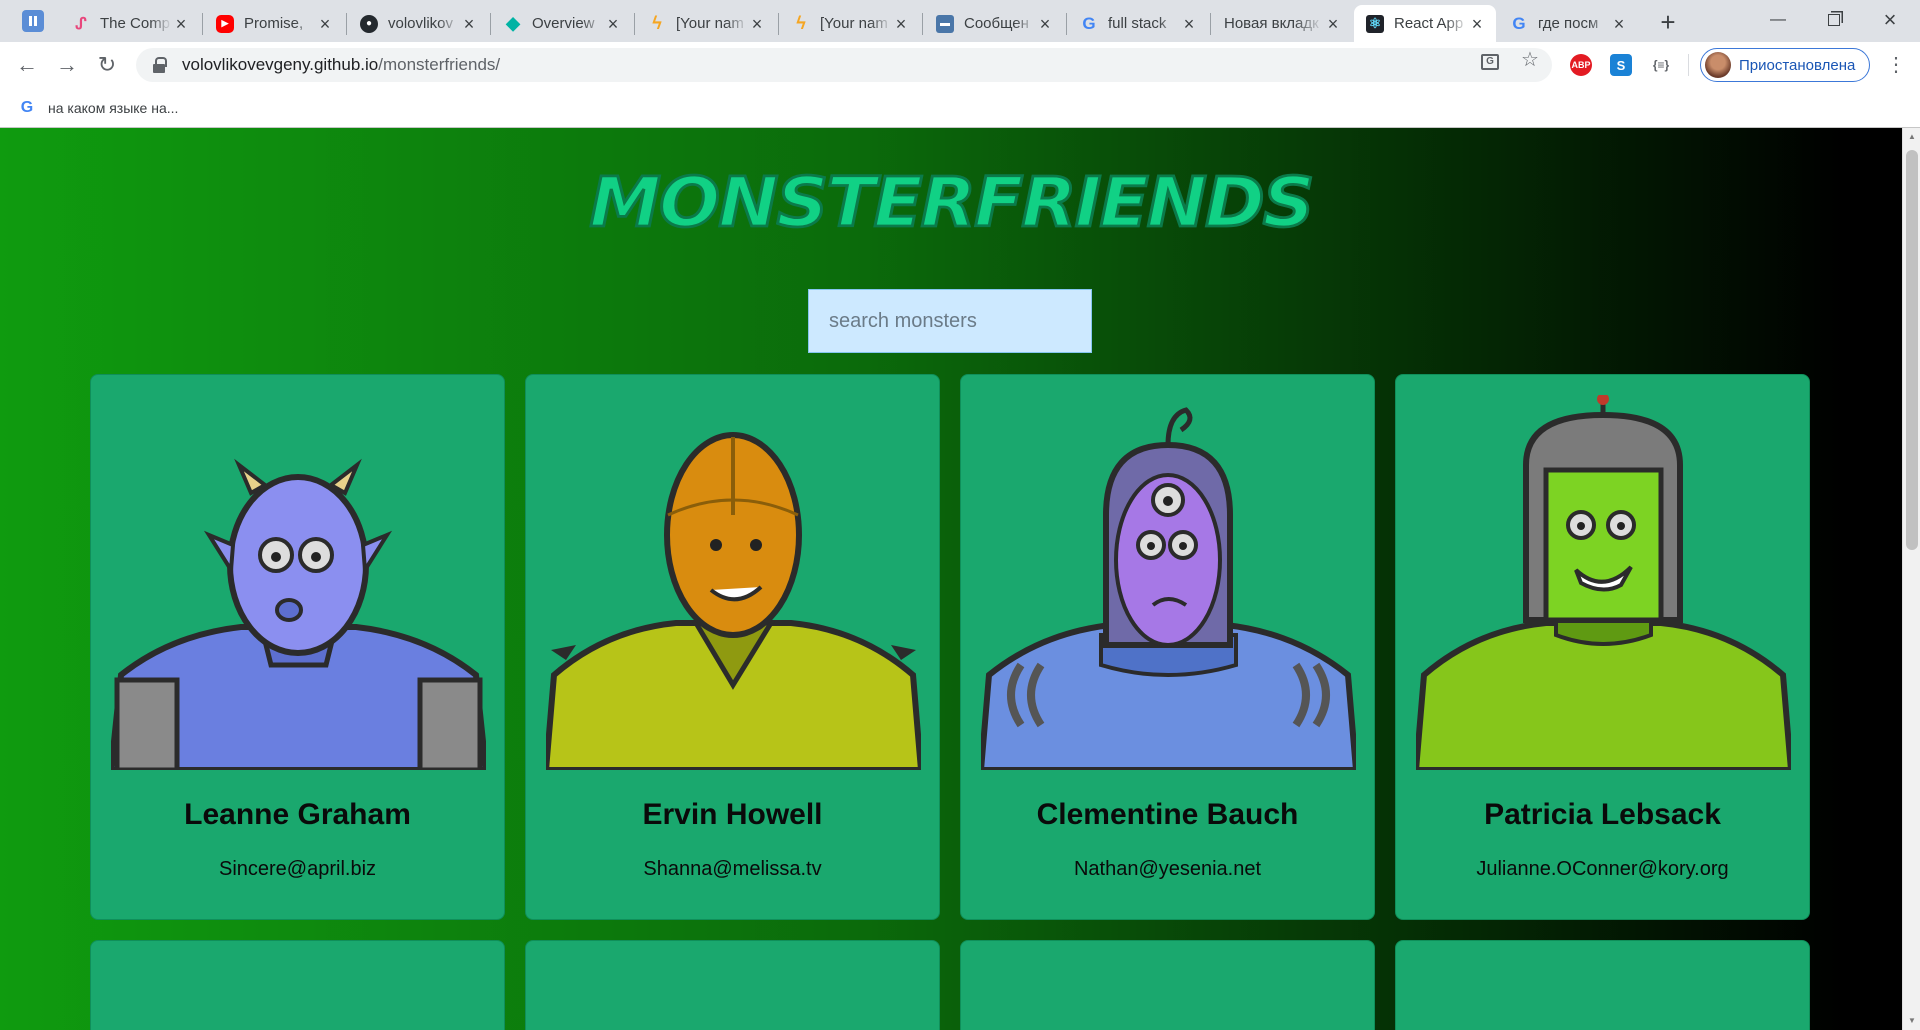 The height and width of the screenshot is (1030, 1920). I want to click on scribble-icon: ᔑ, so click(81, 24).